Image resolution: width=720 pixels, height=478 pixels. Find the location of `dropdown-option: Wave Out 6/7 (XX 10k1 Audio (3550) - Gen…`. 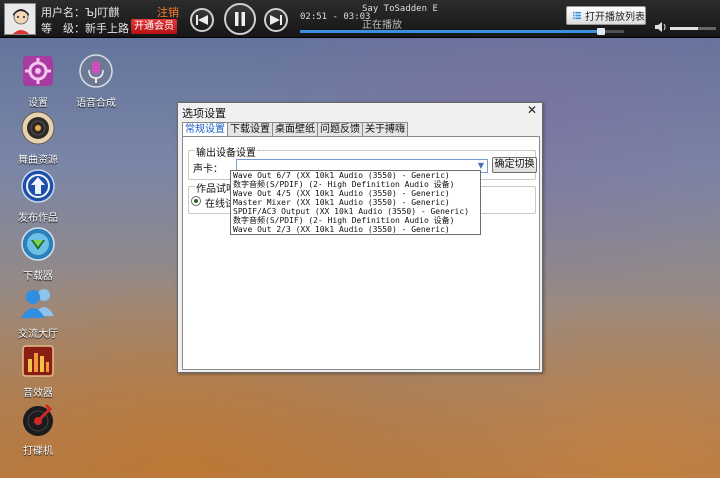

dropdown-option: Wave Out 6/7 (XX 10k1 Audio (3550) - Gen… is located at coordinates (355, 175).